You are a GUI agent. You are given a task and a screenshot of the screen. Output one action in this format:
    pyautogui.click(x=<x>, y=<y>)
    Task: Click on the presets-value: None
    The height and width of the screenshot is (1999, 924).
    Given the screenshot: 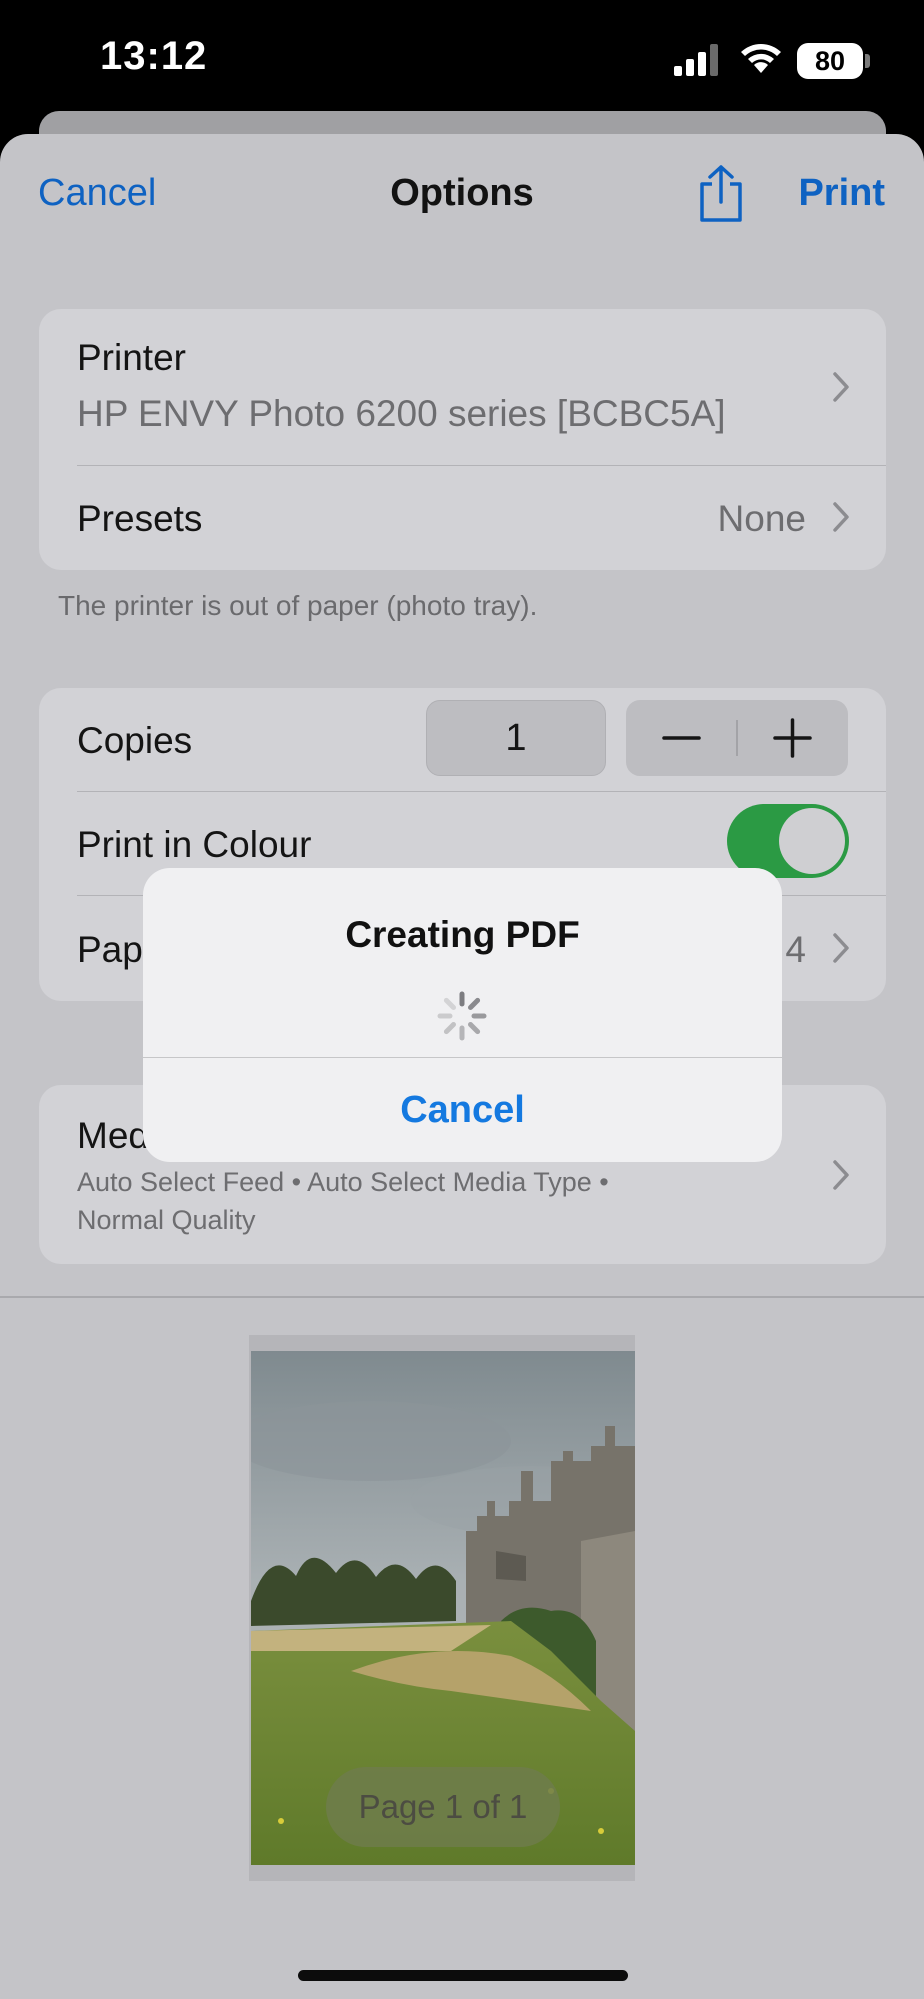 What is the action you would take?
    pyautogui.click(x=761, y=518)
    